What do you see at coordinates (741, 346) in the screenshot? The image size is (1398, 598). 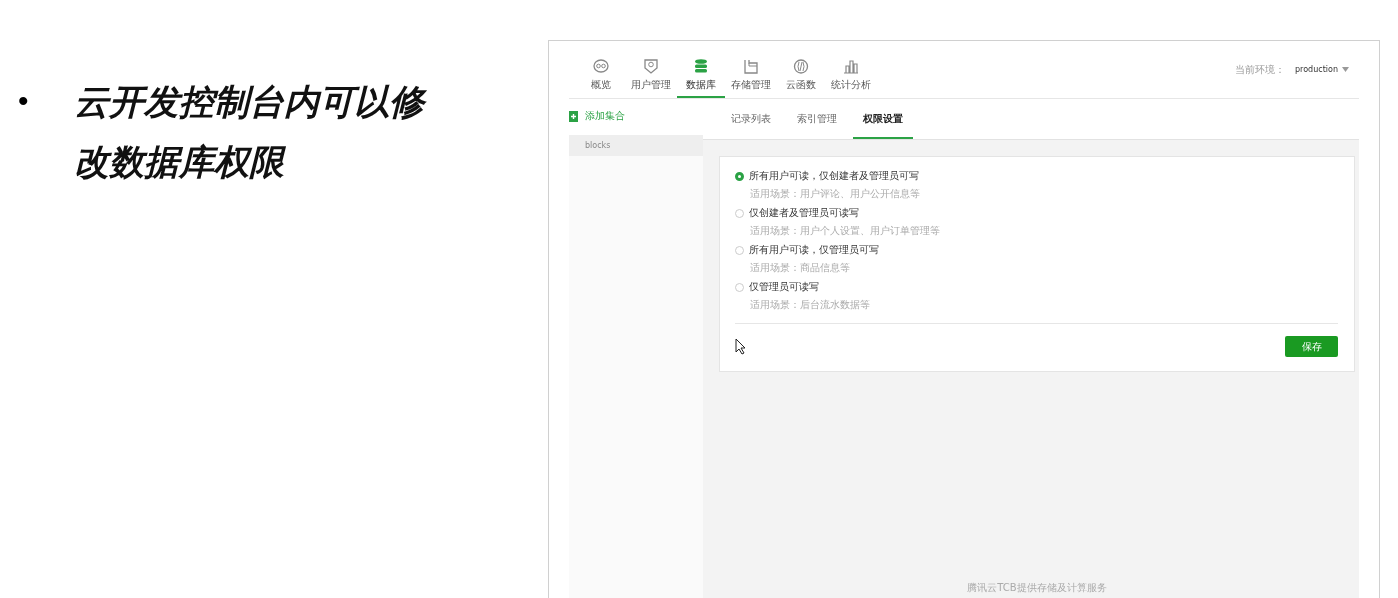 I see `cursor-icon` at bounding box center [741, 346].